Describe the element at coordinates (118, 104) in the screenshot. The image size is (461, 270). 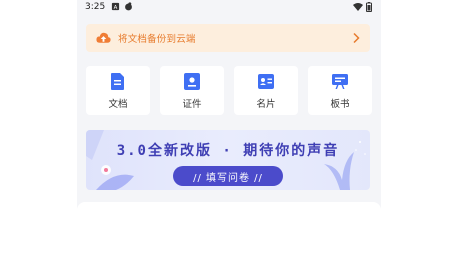
I see `quick-action-label: 文档` at that location.